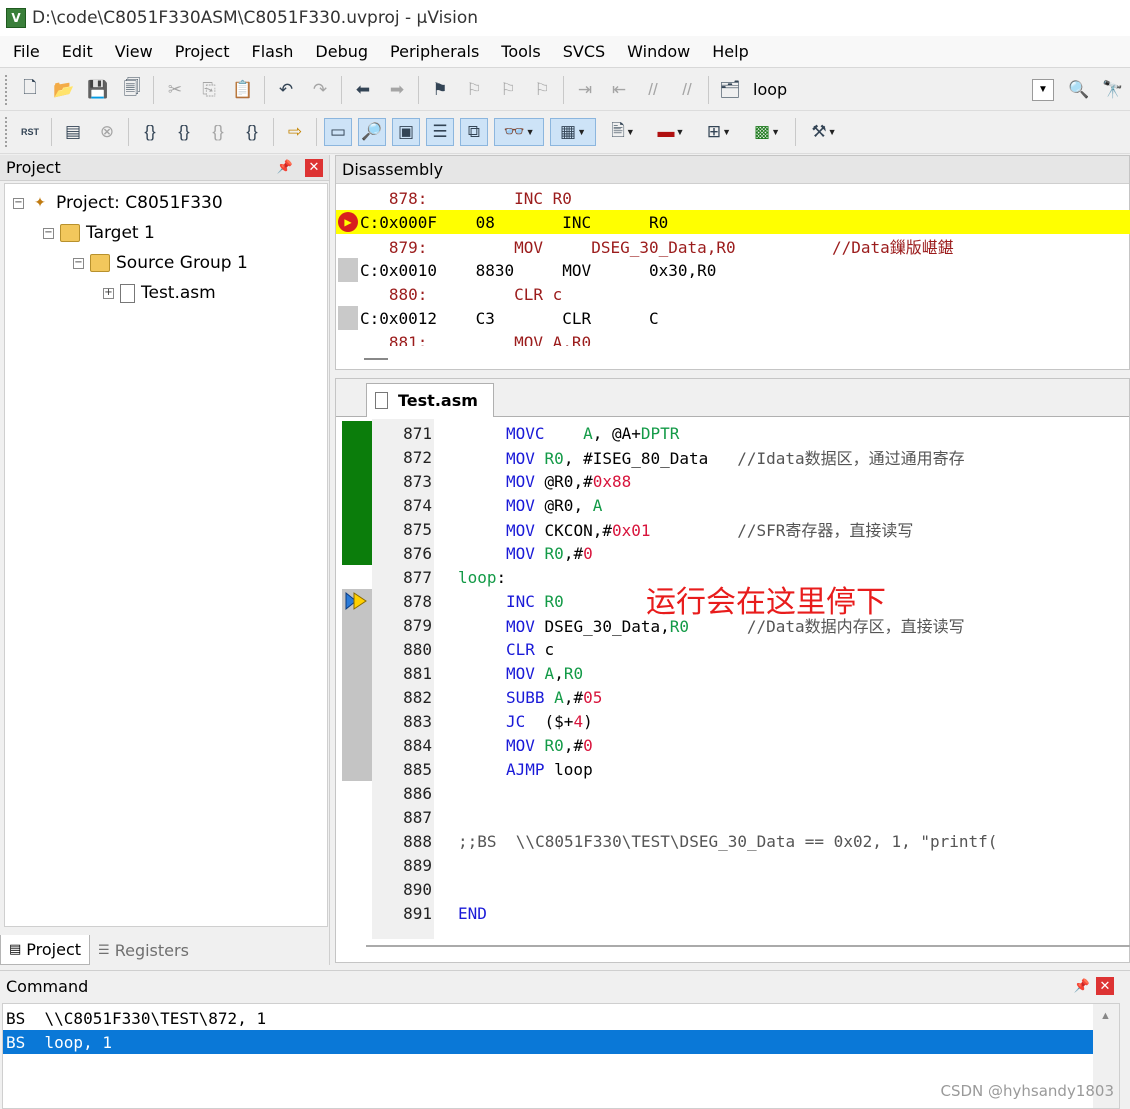 This screenshot has width=1130, height=1109. Describe the element at coordinates (108, 293) in the screenshot. I see `expand-icon: +` at that location.